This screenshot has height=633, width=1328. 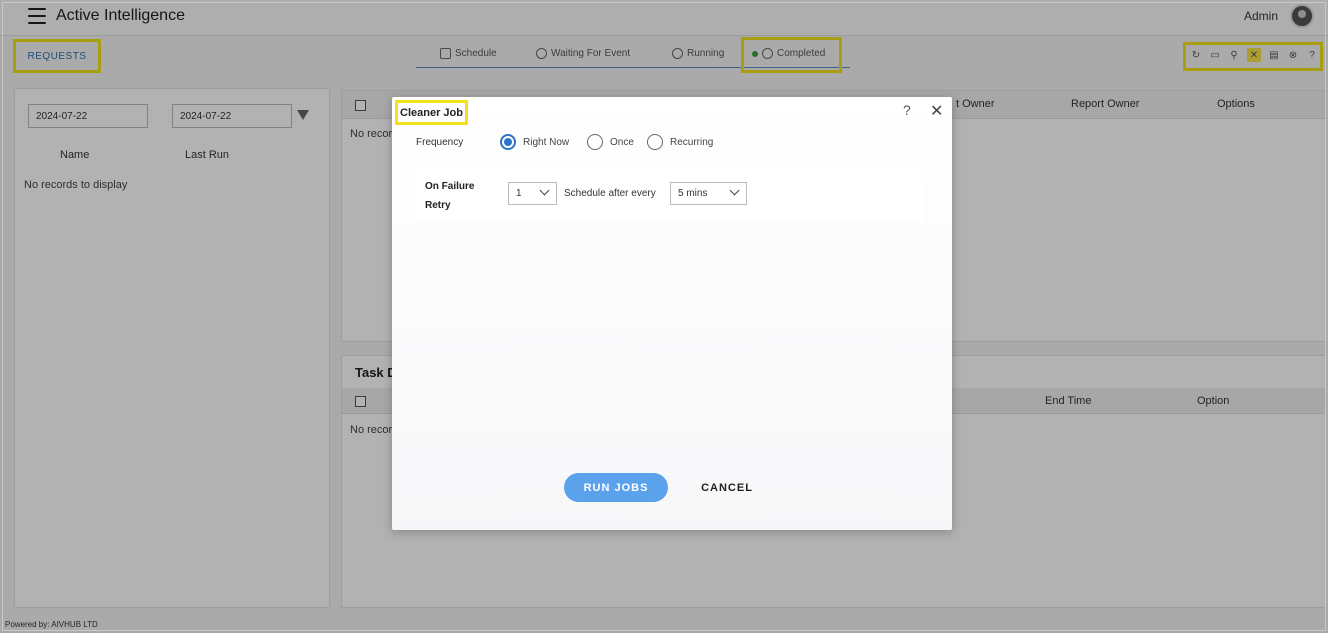 What do you see at coordinates (431, 113) in the screenshot?
I see `dialog-title: Cleaner Job` at bounding box center [431, 113].